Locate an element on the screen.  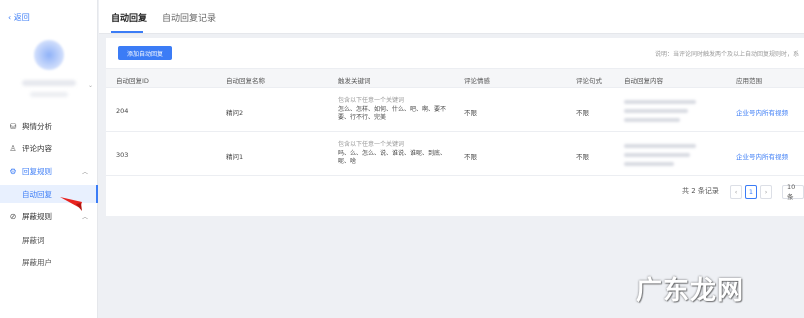
rule-note: 说明：当评论同时触发两个及以上自动回复规则时，系 is located at coordinates (727, 54).